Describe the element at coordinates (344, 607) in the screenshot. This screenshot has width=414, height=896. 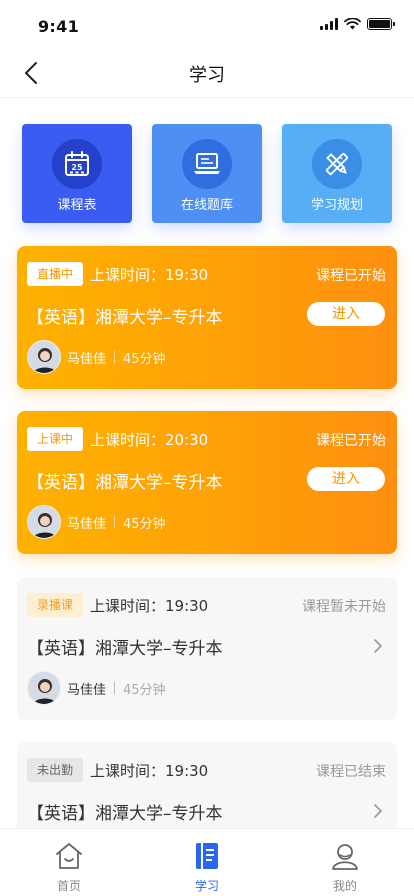
I see `course-status: 课程暂未开始` at that location.